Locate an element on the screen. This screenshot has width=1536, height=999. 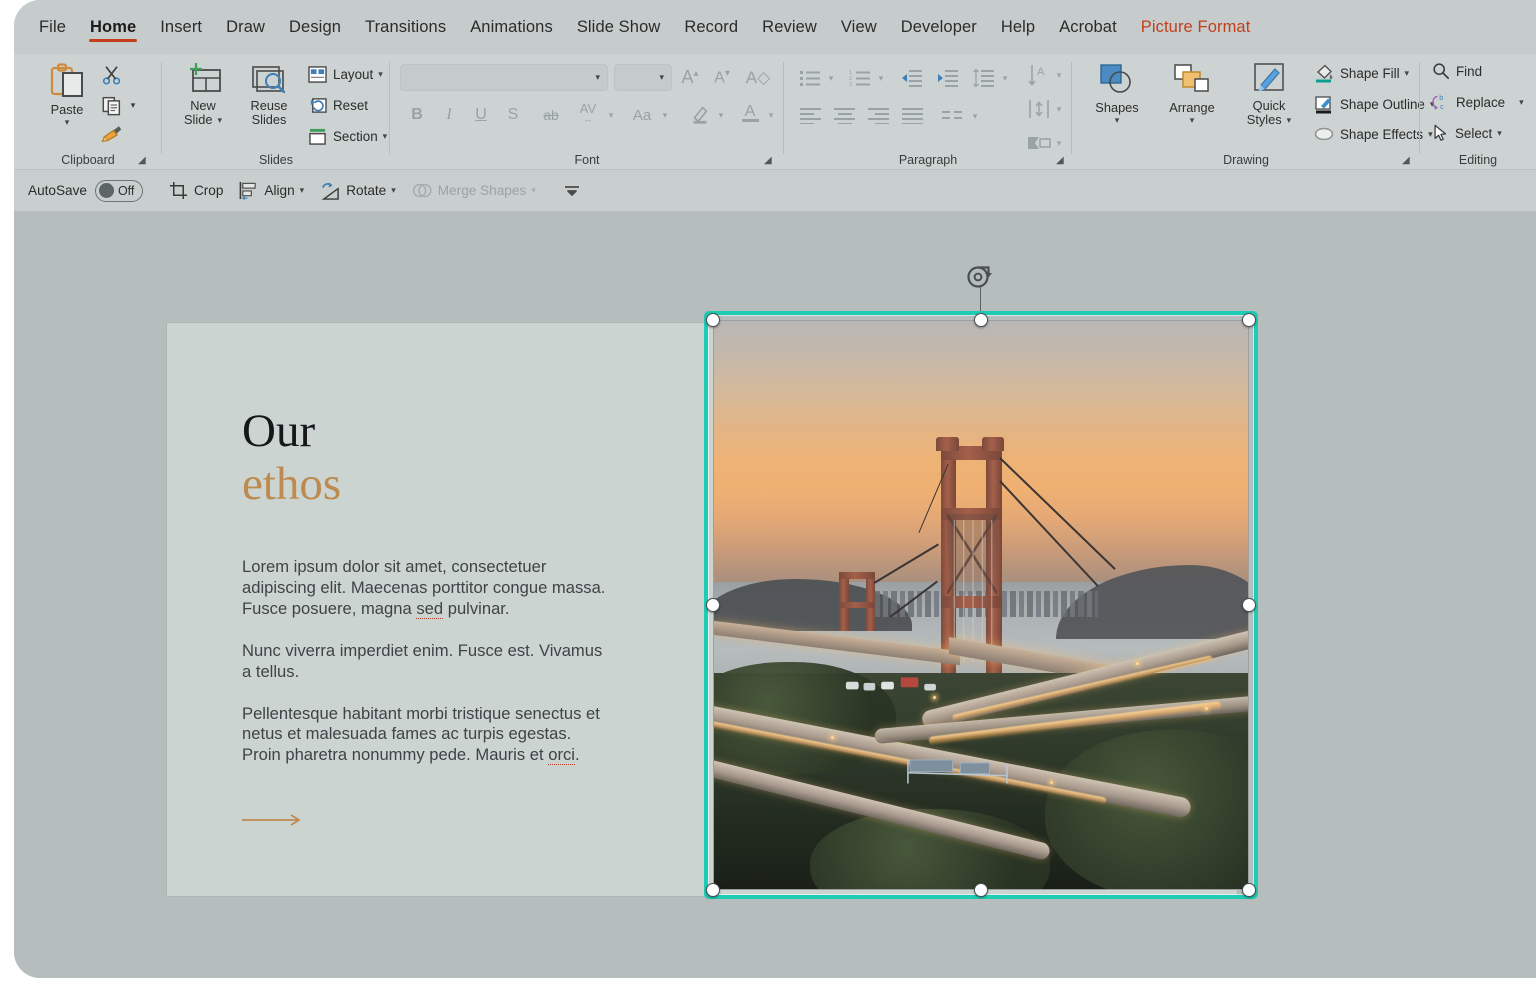
line-spacing-button is located at coordinates (984, 78).